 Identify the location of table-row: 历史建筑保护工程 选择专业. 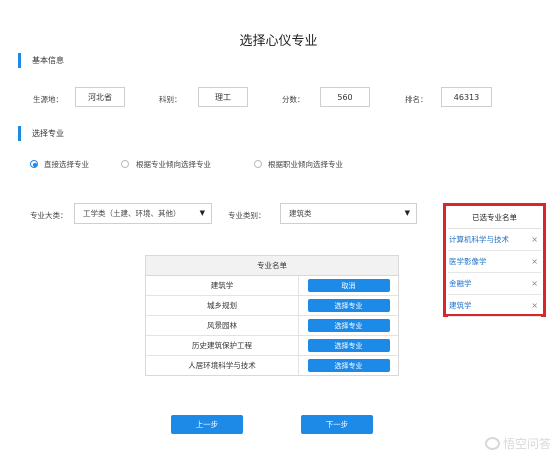
(272, 346).